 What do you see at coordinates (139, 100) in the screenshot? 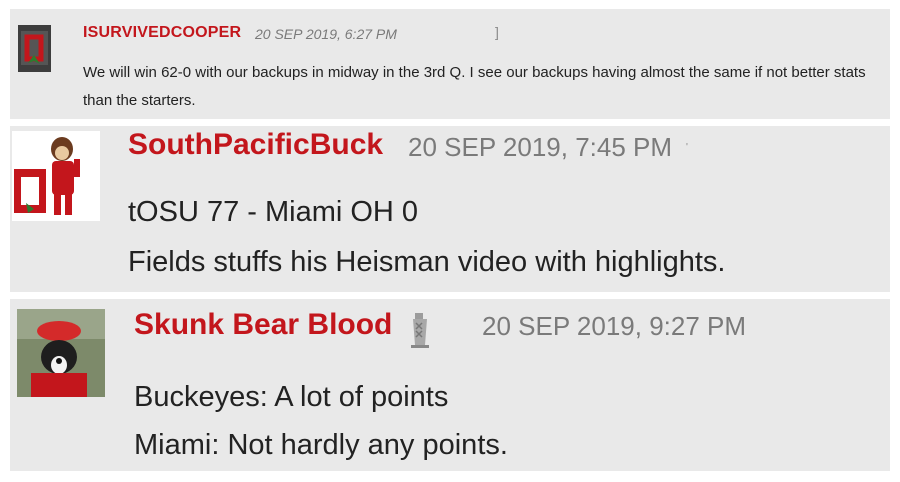
I see `comment-text-line: than the starters.` at bounding box center [139, 100].